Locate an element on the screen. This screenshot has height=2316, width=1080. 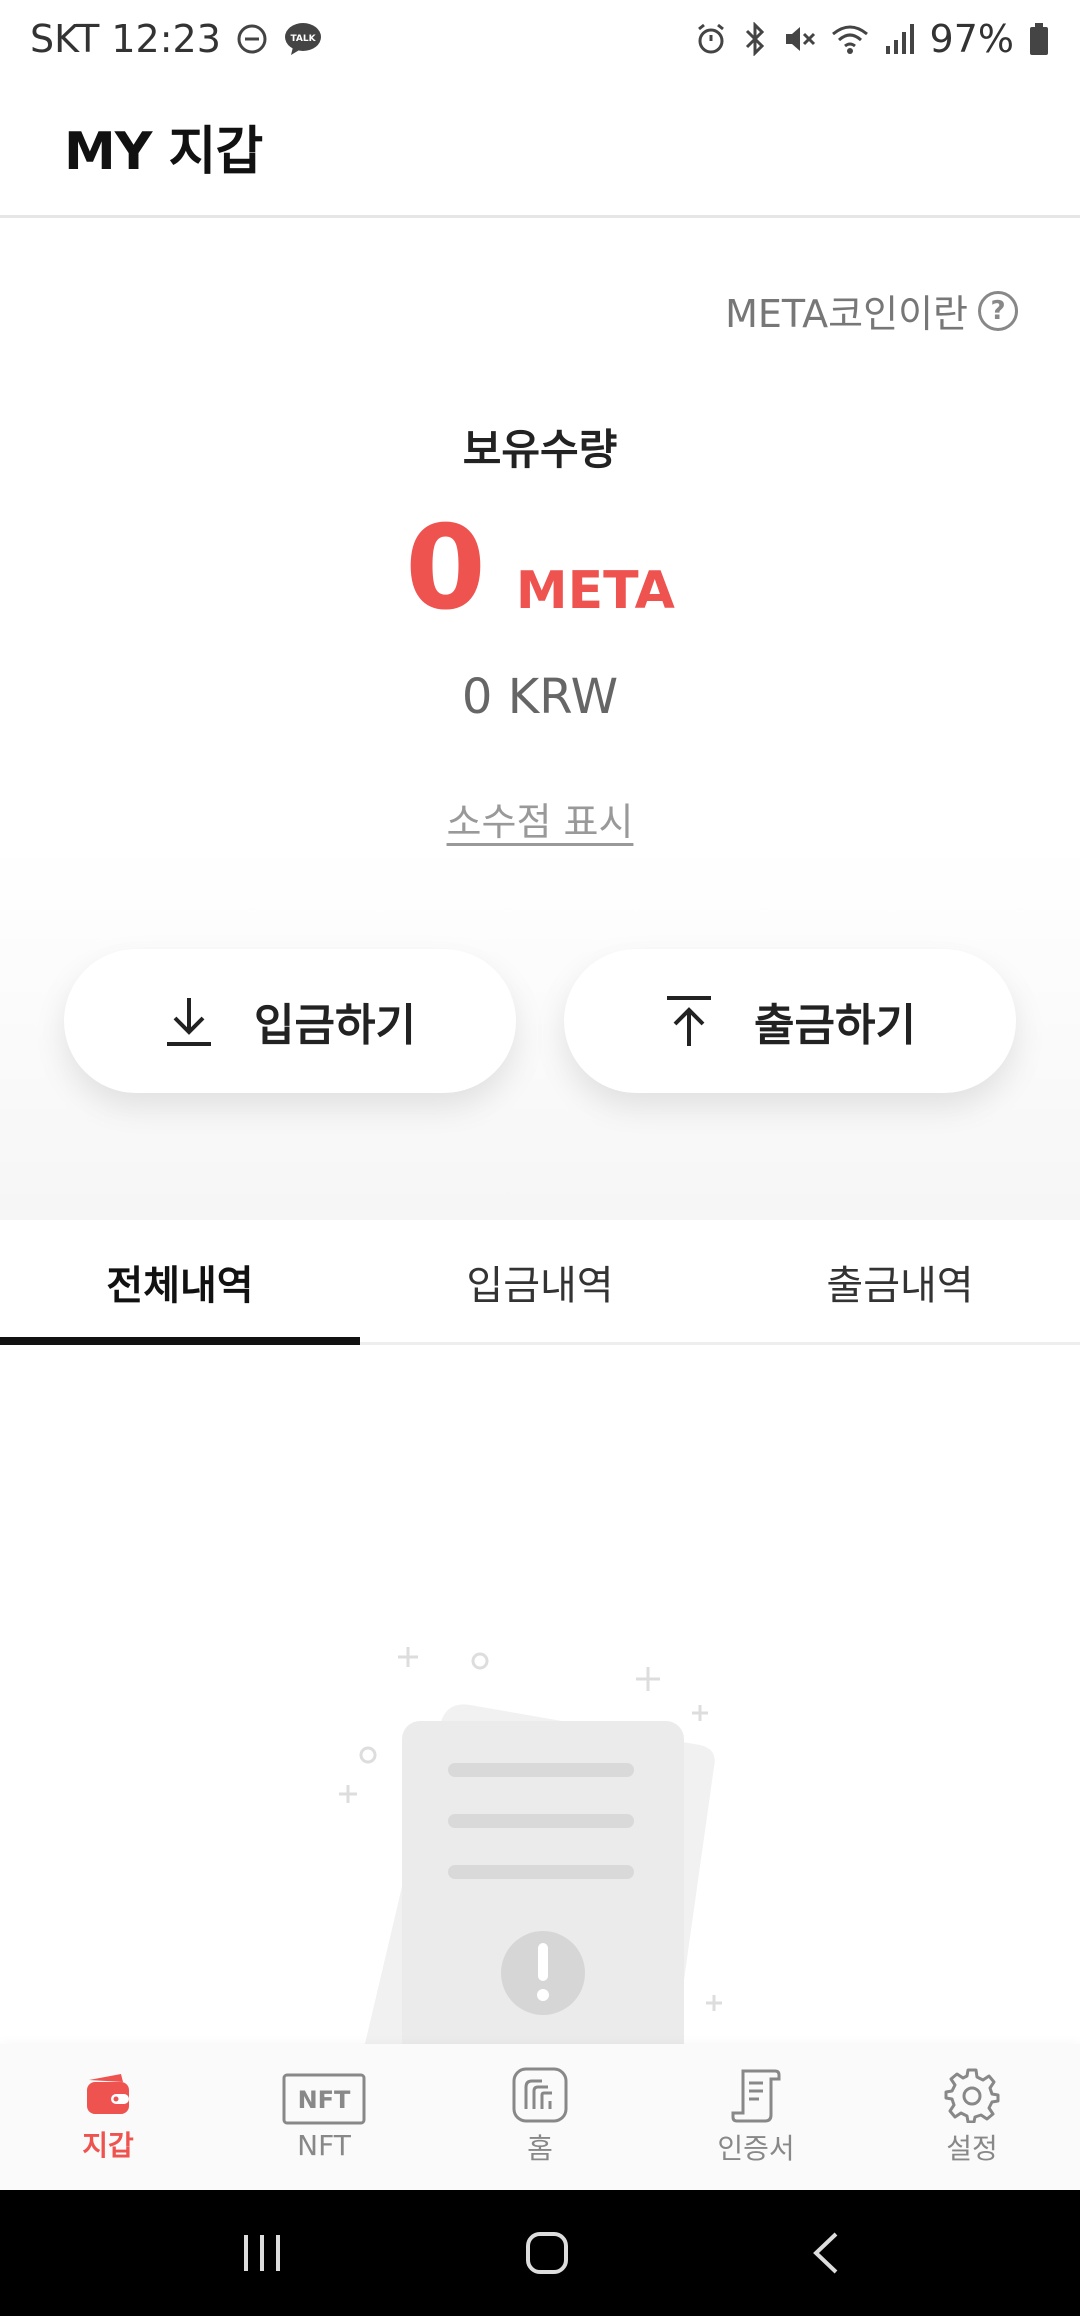
holding-label: 보유수량 is located at coordinates (540, 449).